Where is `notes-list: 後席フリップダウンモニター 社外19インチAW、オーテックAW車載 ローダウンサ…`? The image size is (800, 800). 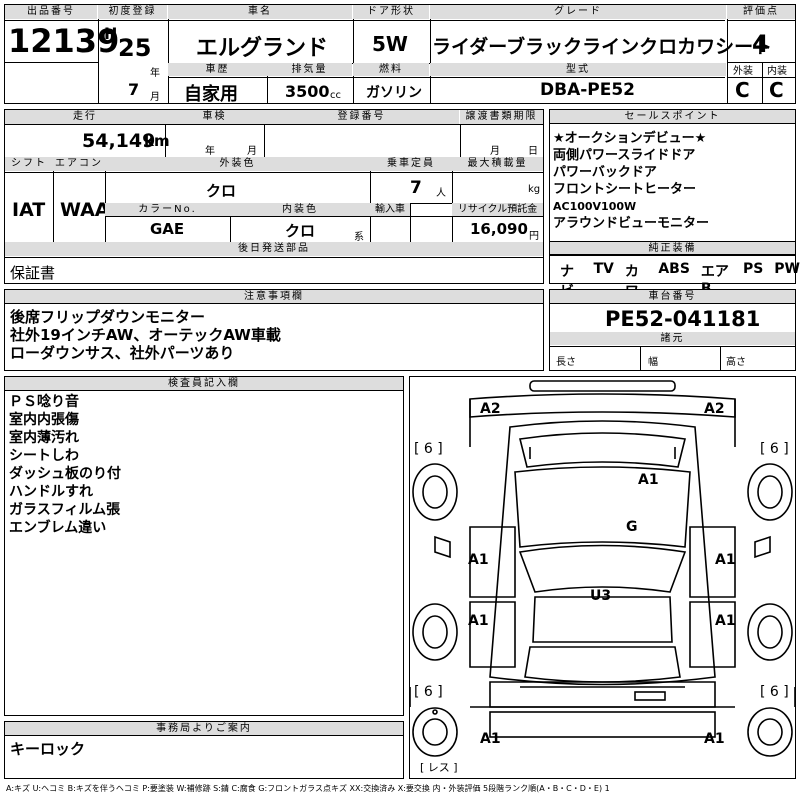 notes-list: 後席フリップダウンモニター 社外19インチAW、オーテックAW車載 ローダウンサ… is located at coordinates (145, 335).